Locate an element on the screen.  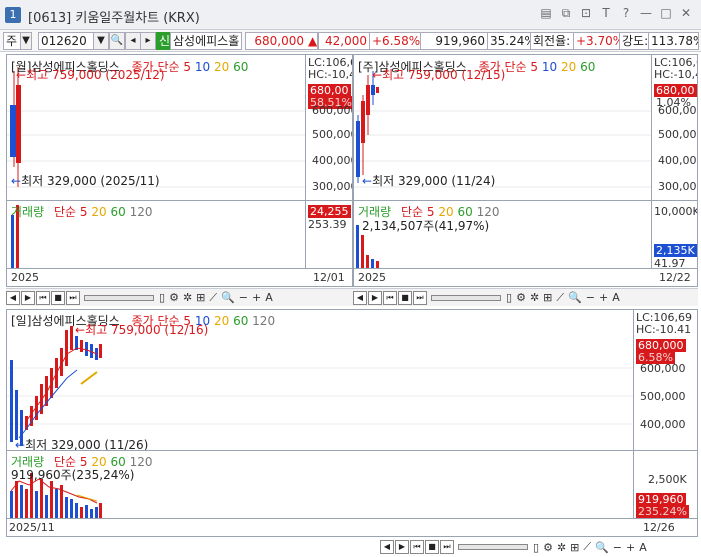
turnover-label: 회전율: is located at coordinates (552, 41).